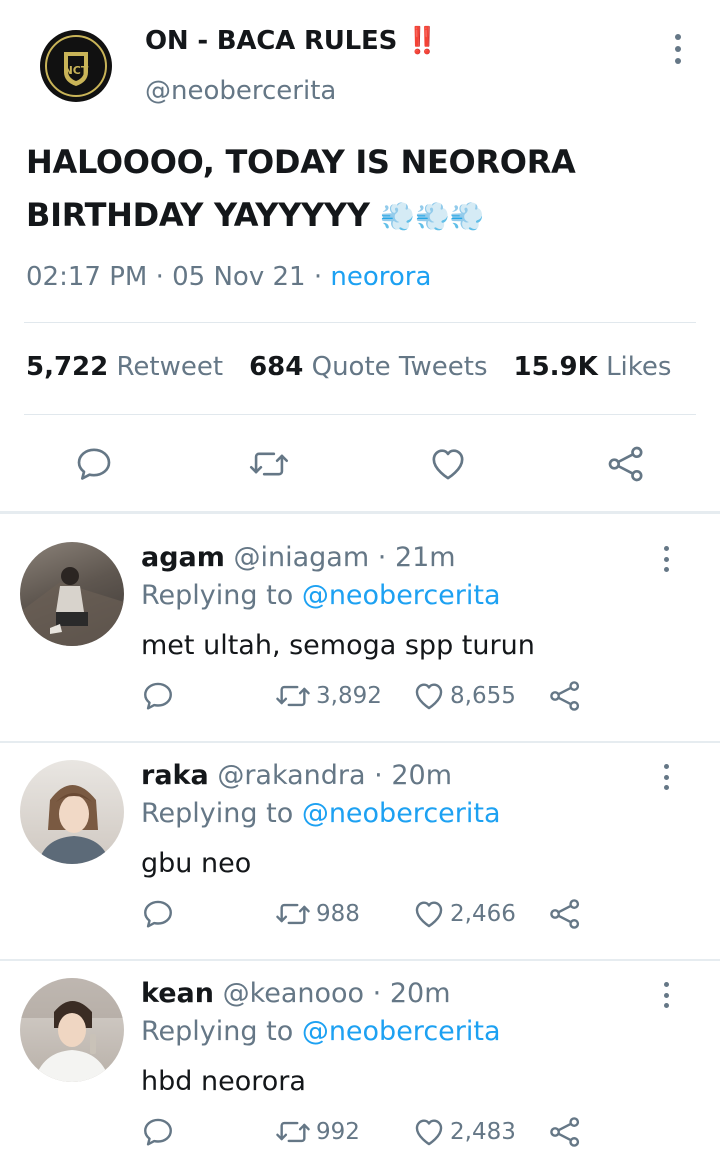 The height and width of the screenshot is (1175, 720). I want to click on reply-retweet-count: 3,892, so click(349, 696).